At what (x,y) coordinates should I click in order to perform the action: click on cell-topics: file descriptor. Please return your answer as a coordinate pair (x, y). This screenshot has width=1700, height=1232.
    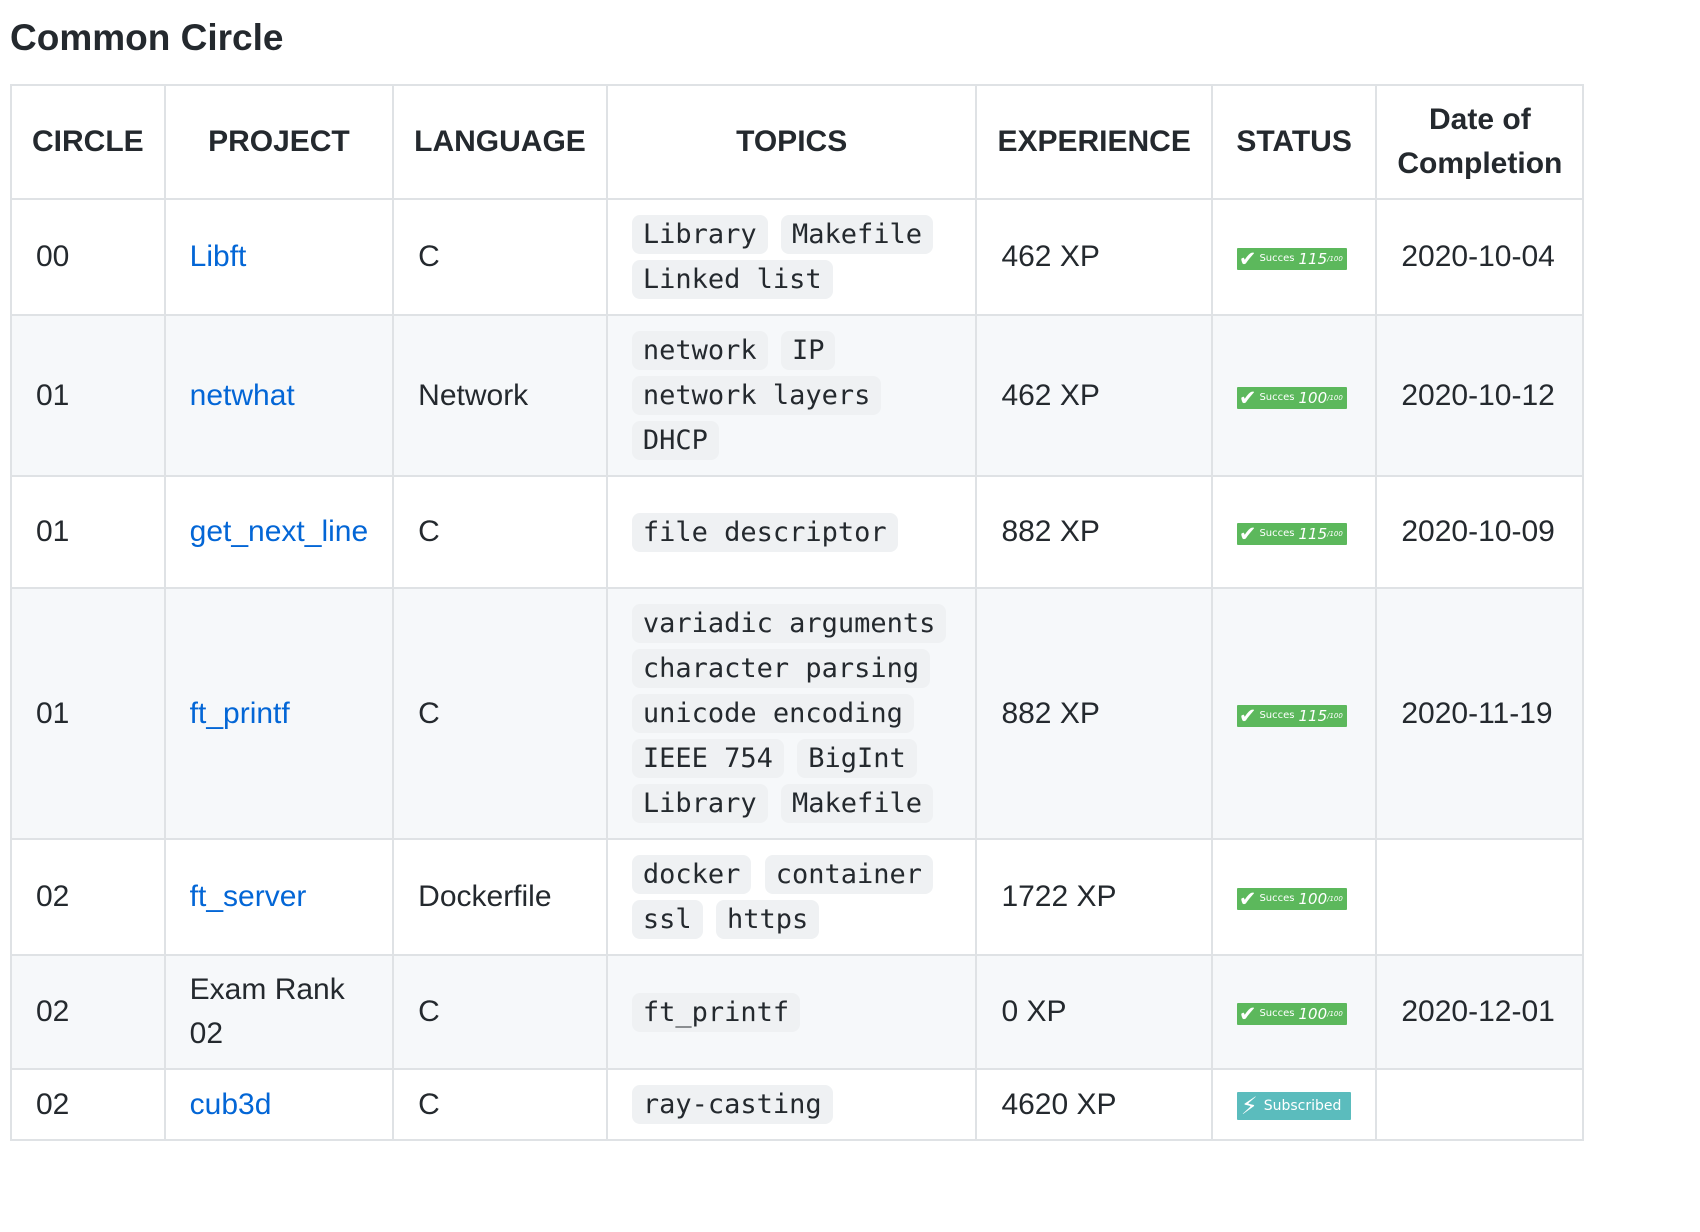
    Looking at the image, I should click on (791, 532).